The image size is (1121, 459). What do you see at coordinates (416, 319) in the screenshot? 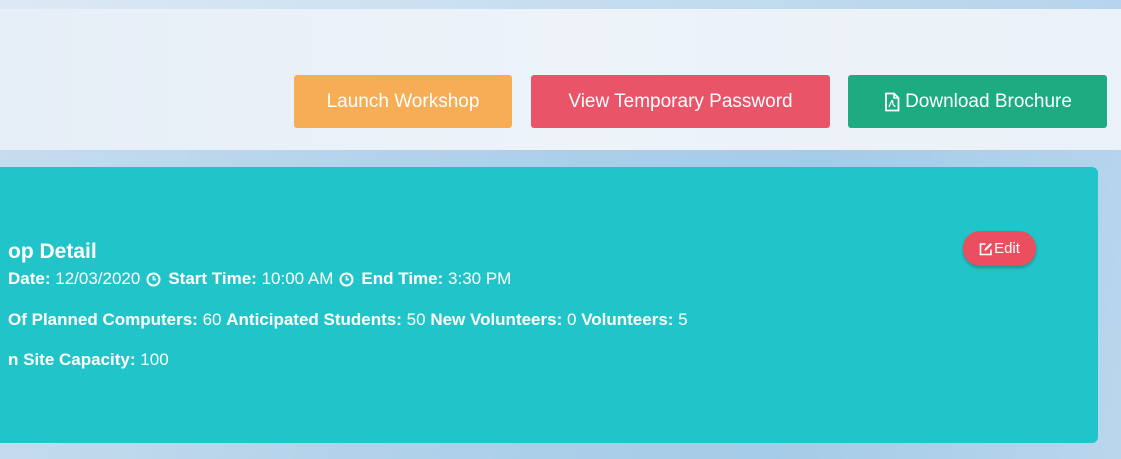
I see `anticipated-students-value: 50` at bounding box center [416, 319].